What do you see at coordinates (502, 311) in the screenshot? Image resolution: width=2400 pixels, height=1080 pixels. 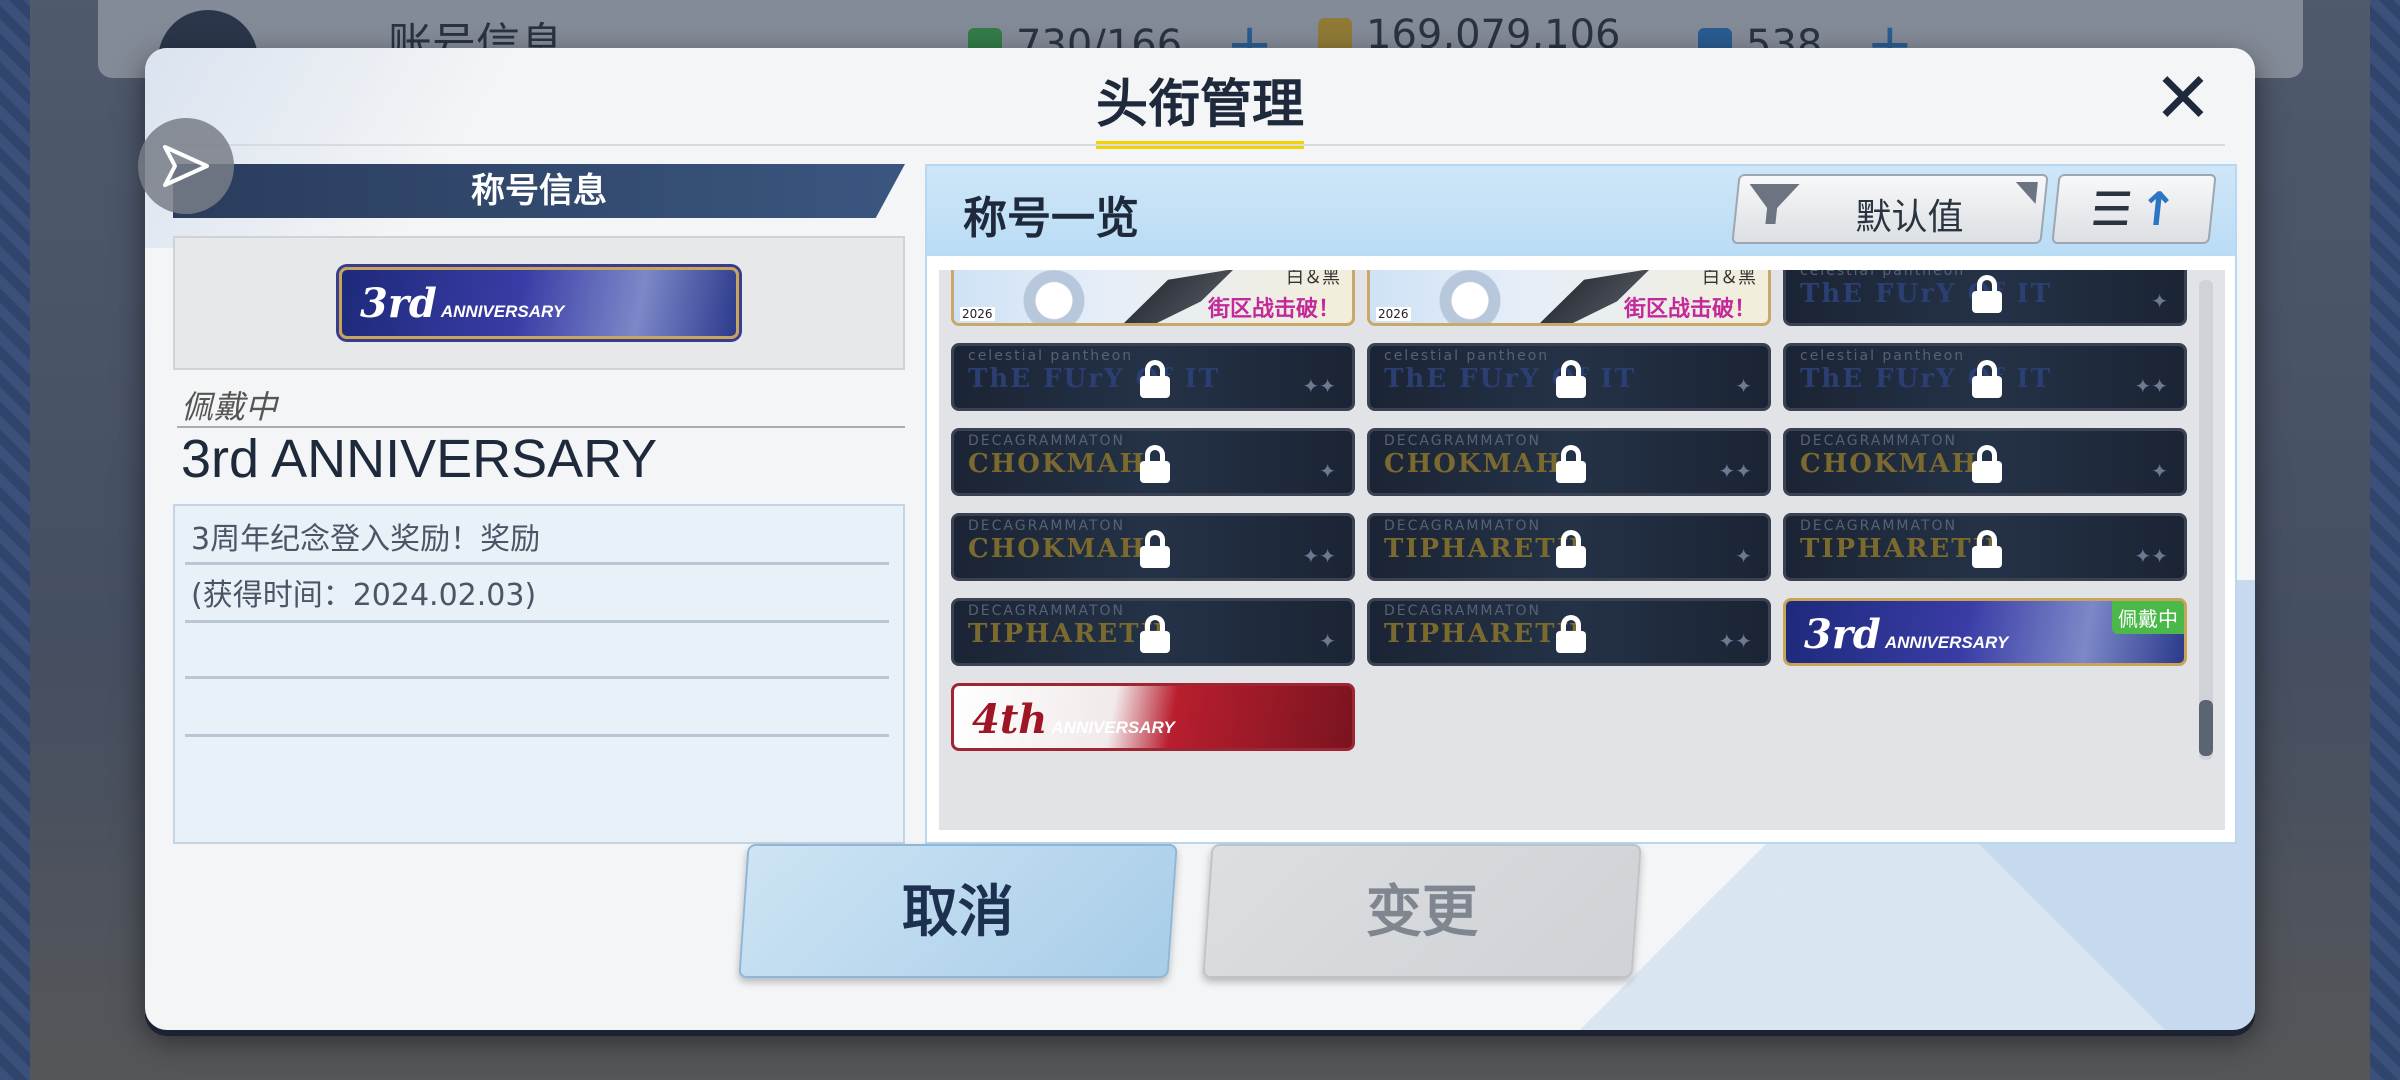 I see `preview-badge-sub: ANNIVERSARY` at bounding box center [502, 311].